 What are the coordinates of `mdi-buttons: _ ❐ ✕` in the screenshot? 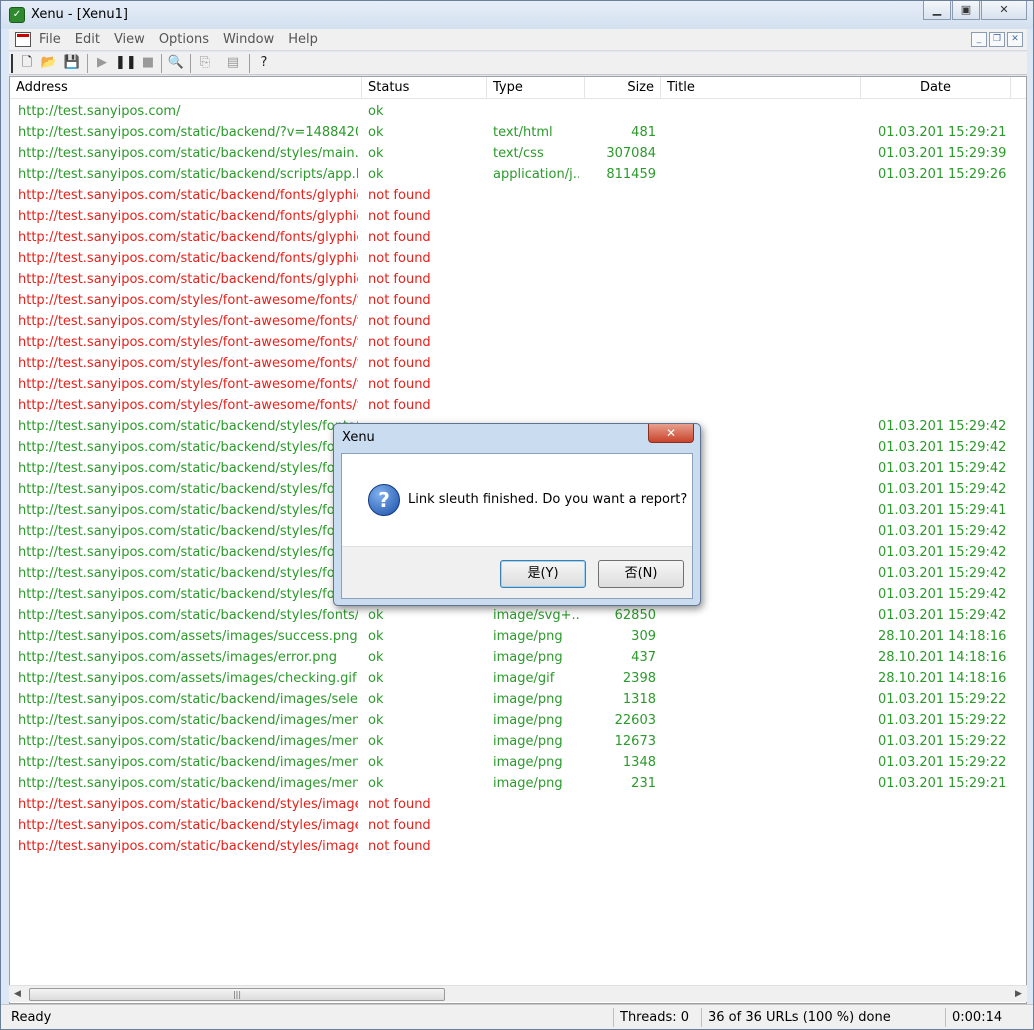 It's located at (996, 39).